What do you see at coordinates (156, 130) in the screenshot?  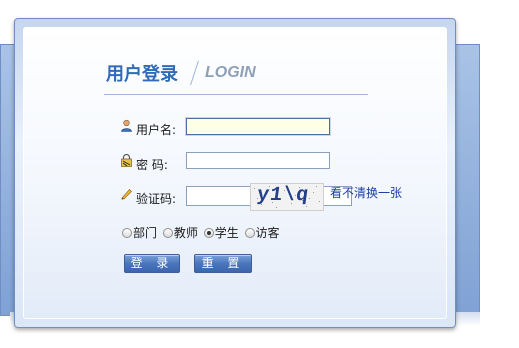 I see `username-label: 用户名:` at bounding box center [156, 130].